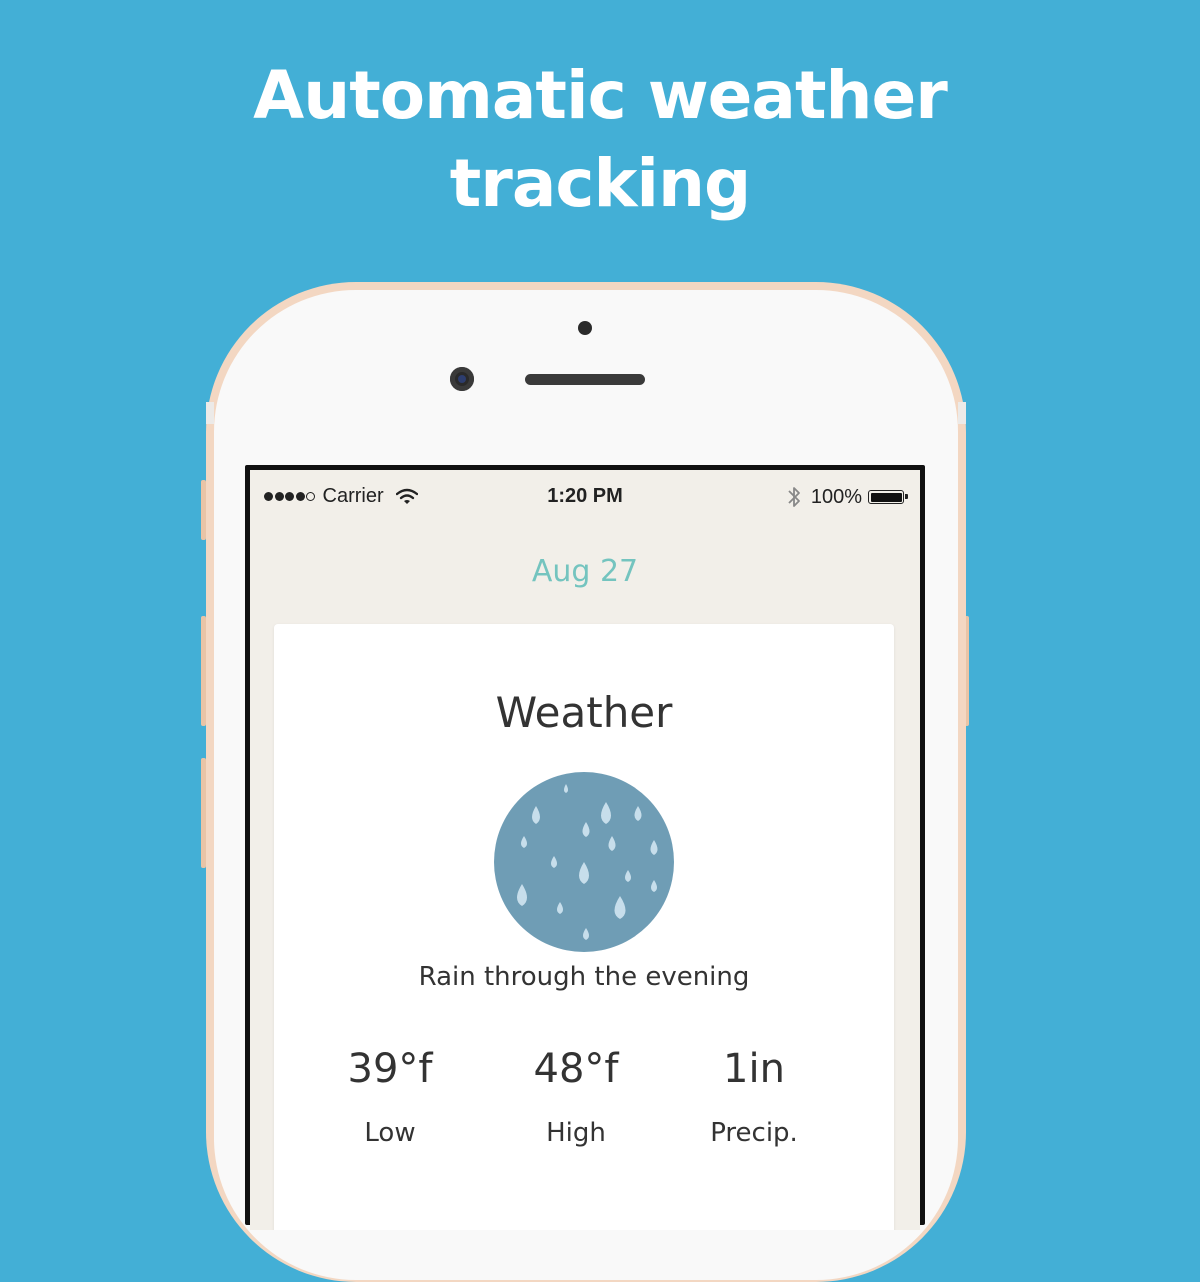  Describe the element at coordinates (600, 183) in the screenshot. I see `headline-line-2: tracking` at that location.